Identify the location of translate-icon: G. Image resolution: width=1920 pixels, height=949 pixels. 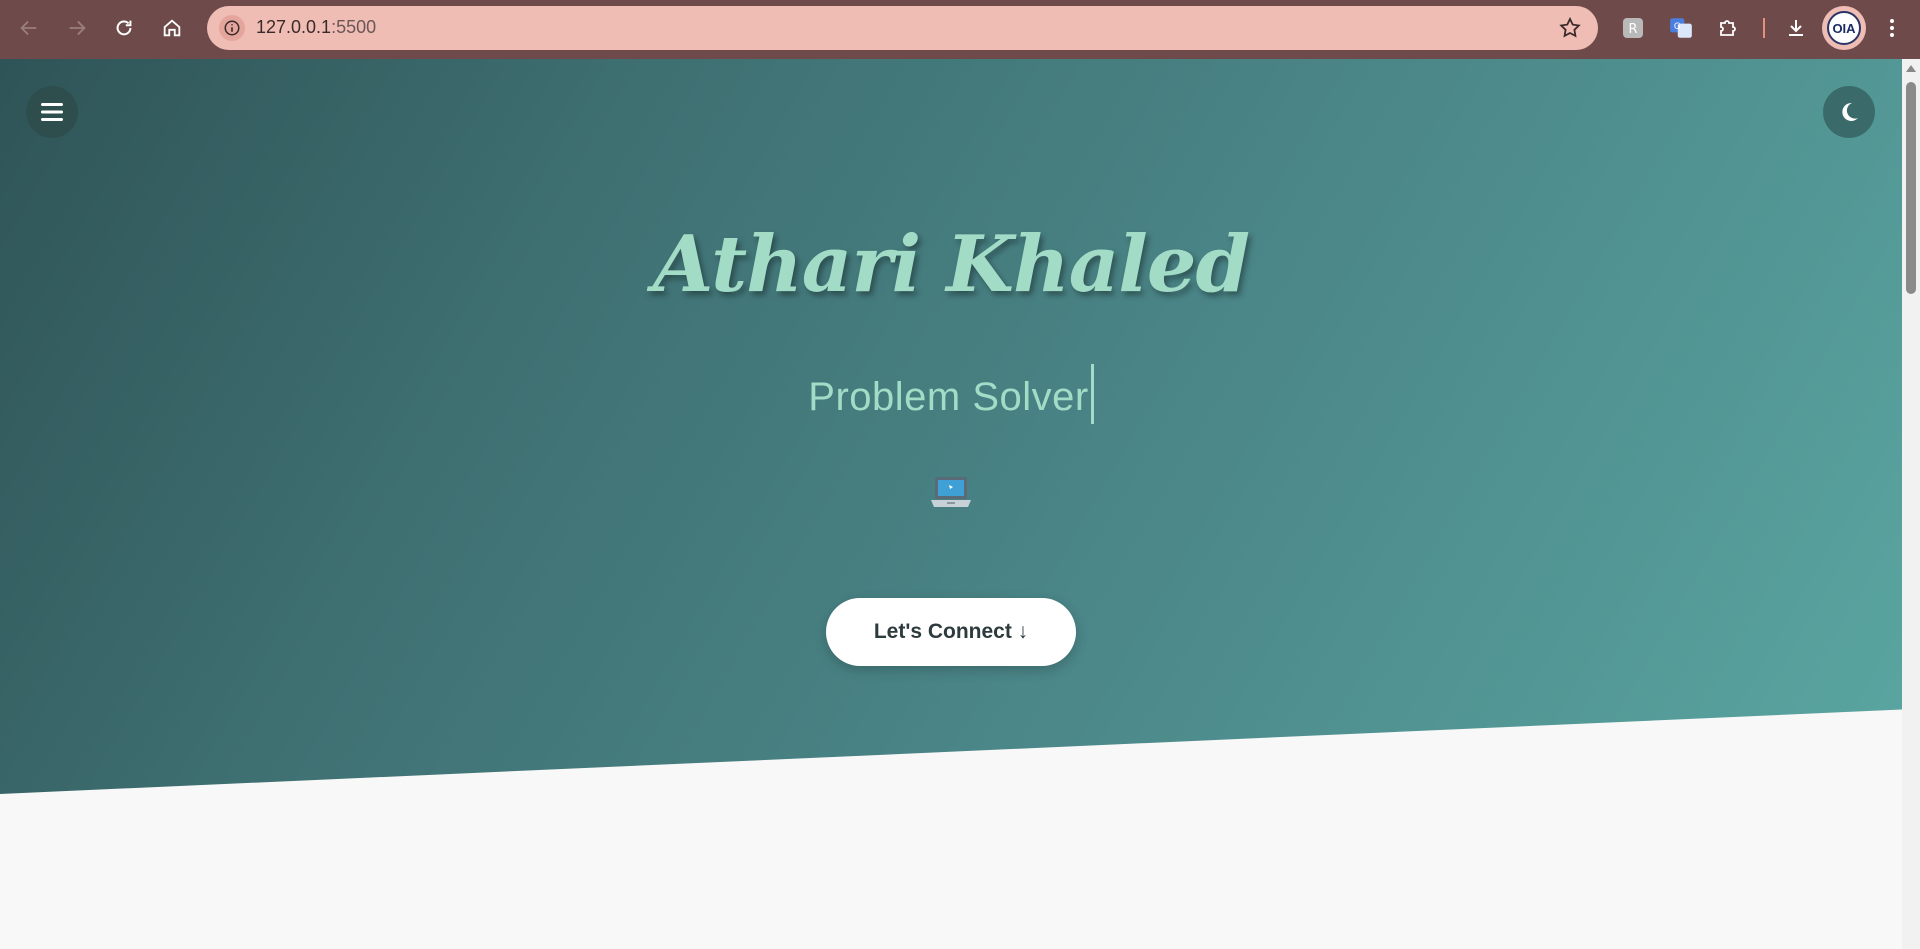
(1681, 28).